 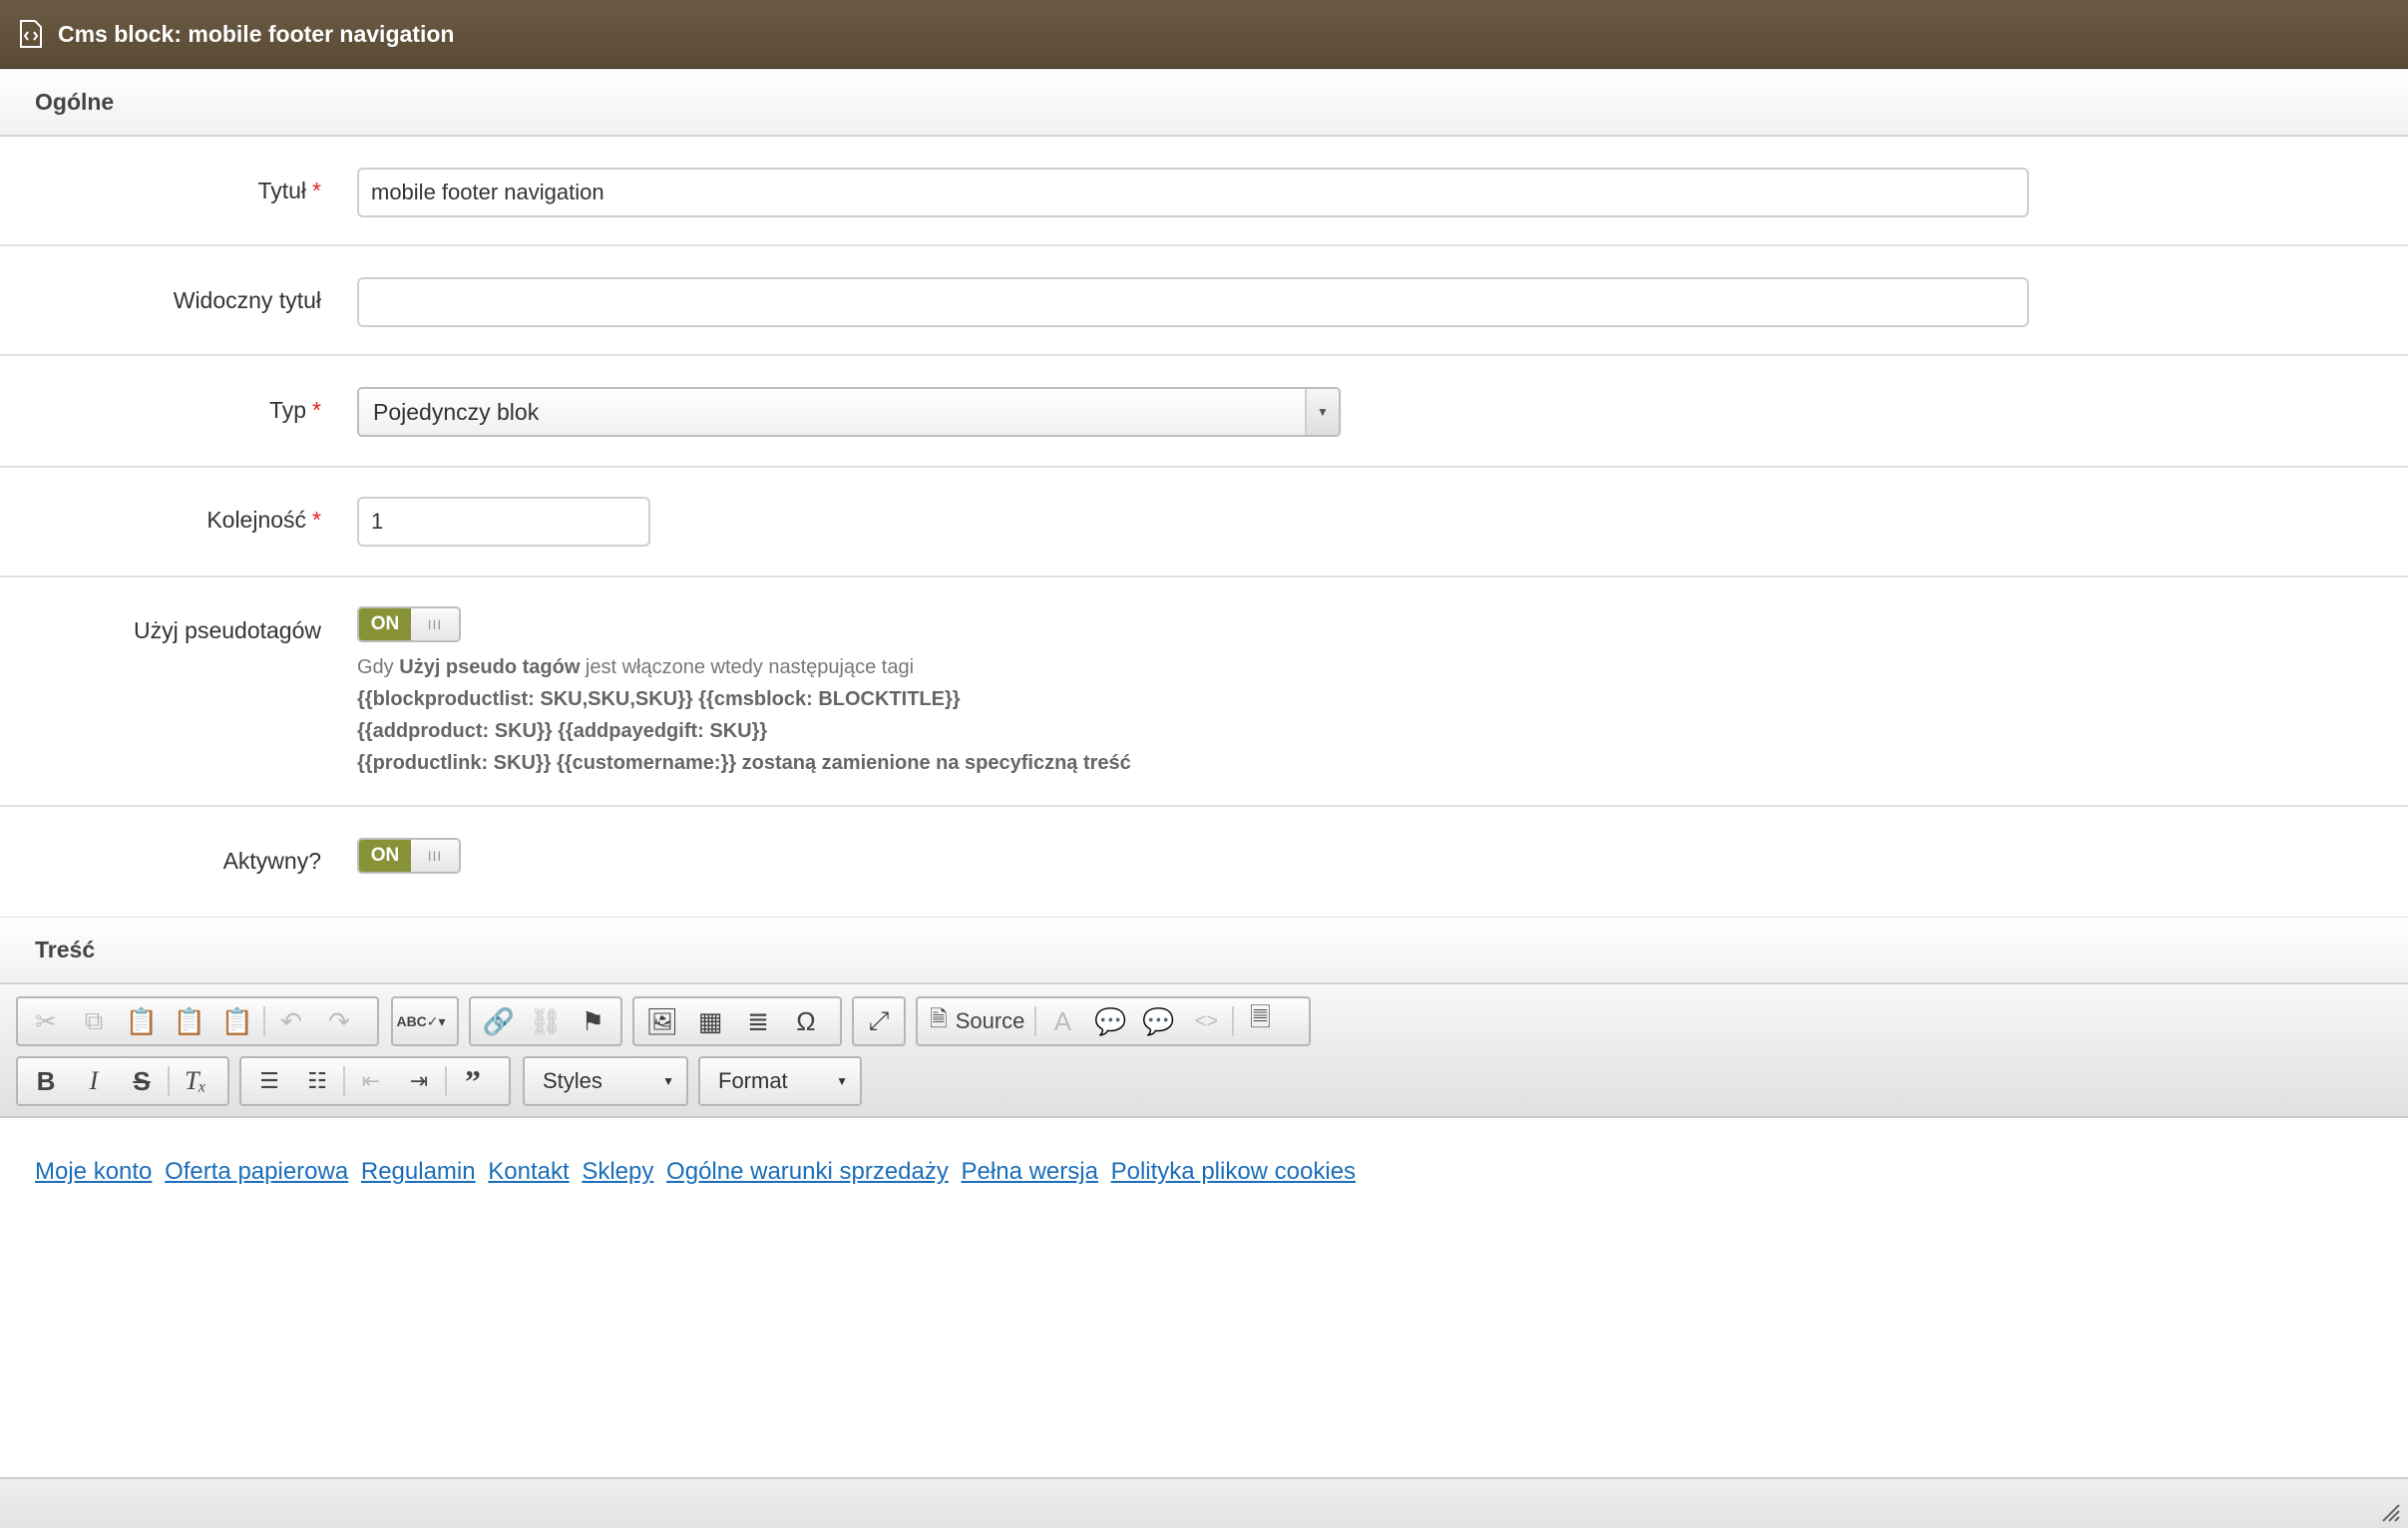 I want to click on basic-styles-group: B I S Tₓ, so click(x=123, y=1081).